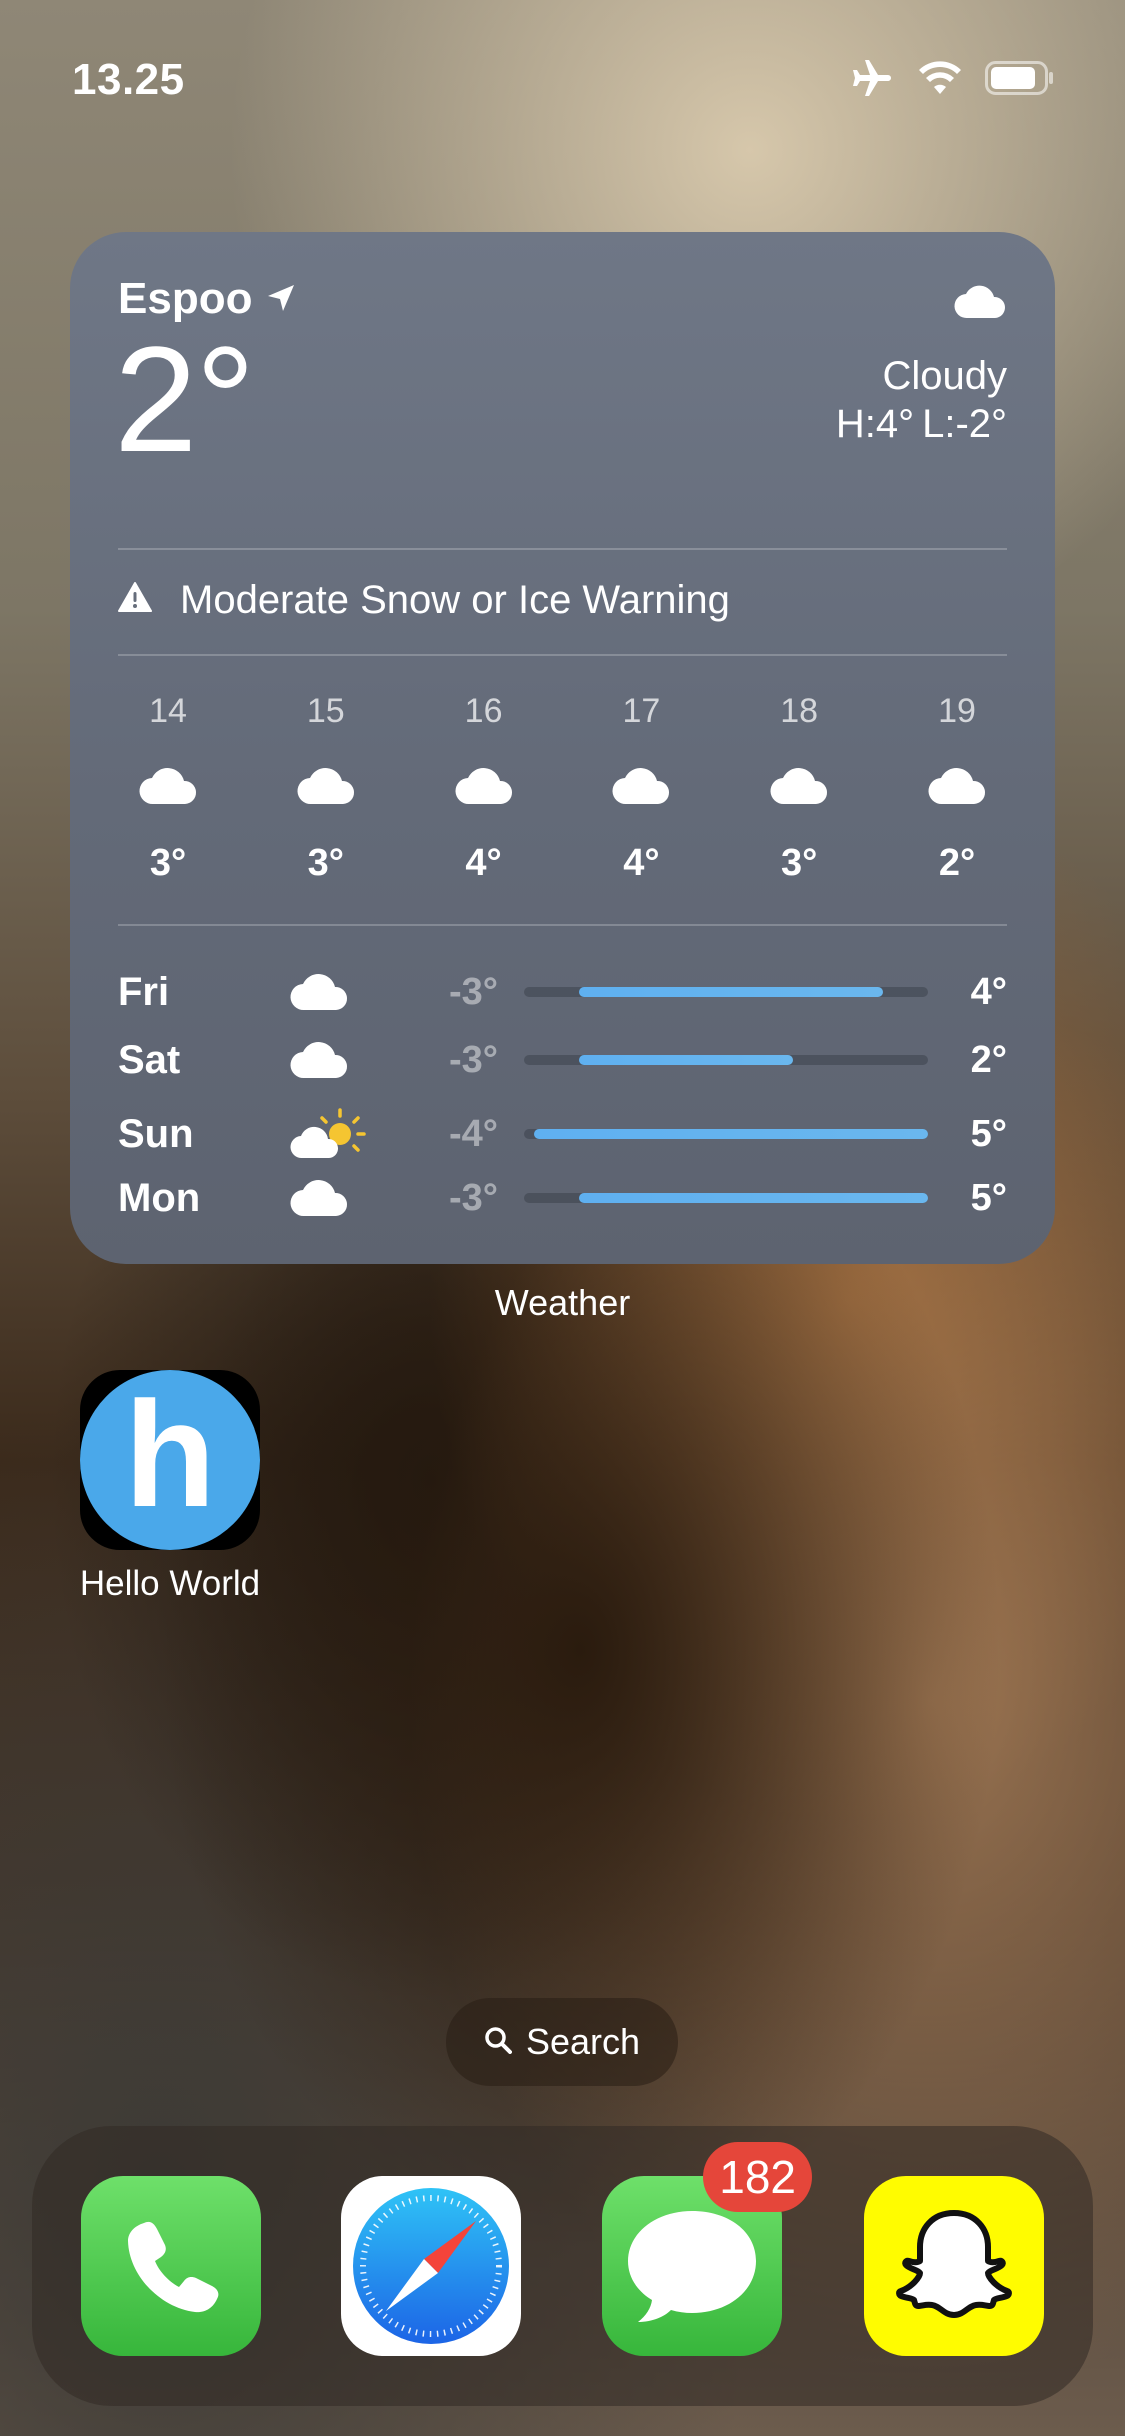 The width and height of the screenshot is (1125, 2436). What do you see at coordinates (757, 2177) in the screenshot?
I see `notification-badge: 182` at bounding box center [757, 2177].